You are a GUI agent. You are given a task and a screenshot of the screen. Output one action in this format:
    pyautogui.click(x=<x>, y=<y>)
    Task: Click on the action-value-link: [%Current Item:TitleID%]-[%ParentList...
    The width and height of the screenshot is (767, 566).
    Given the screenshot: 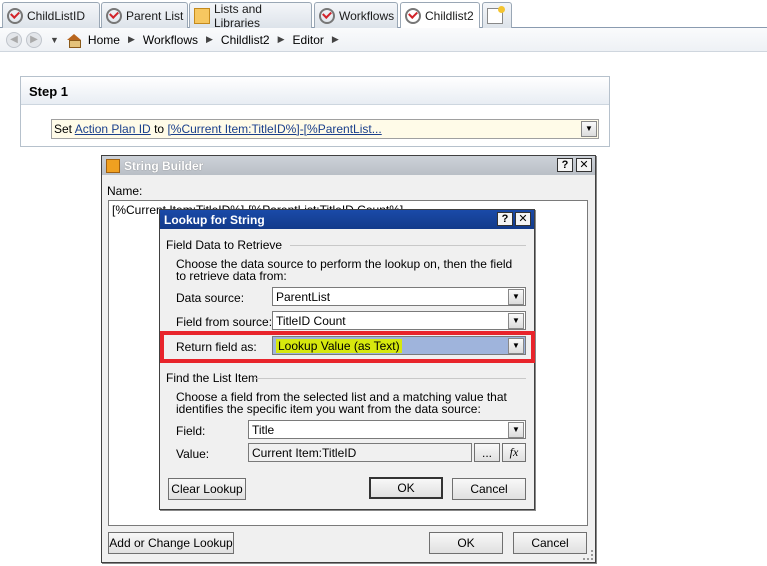 What is the action you would take?
    pyautogui.click(x=274, y=129)
    